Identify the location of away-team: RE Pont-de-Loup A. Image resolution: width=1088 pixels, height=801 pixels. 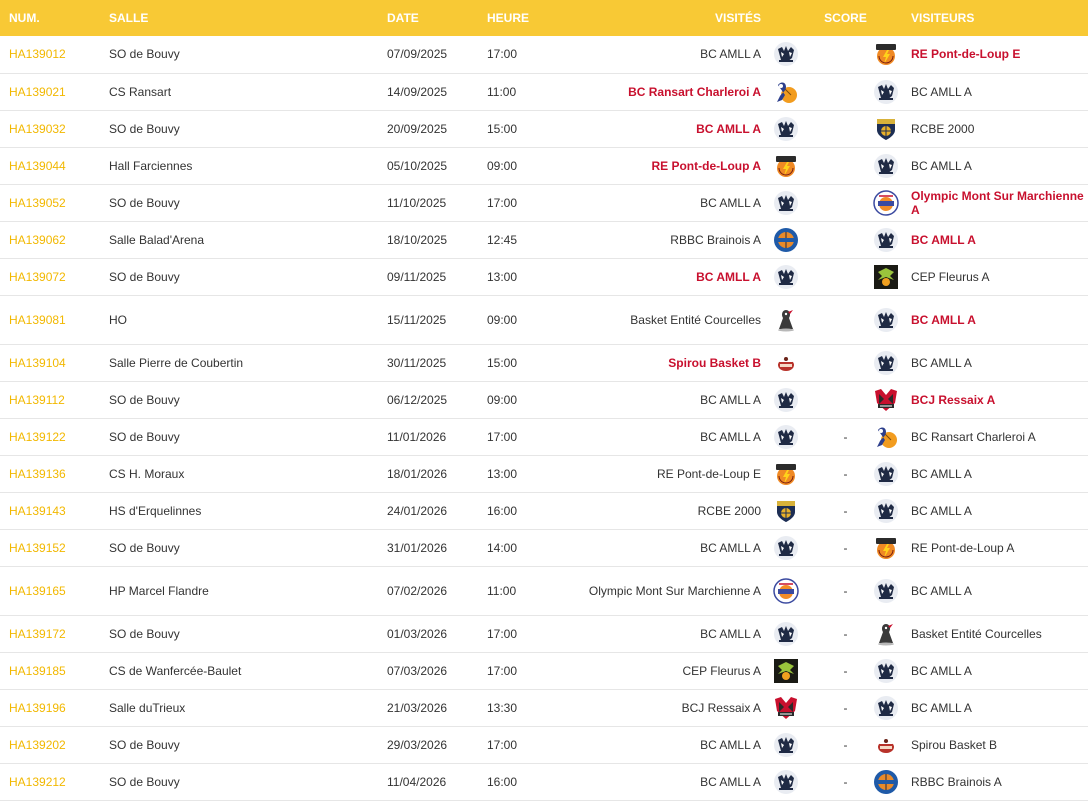
(998, 547).